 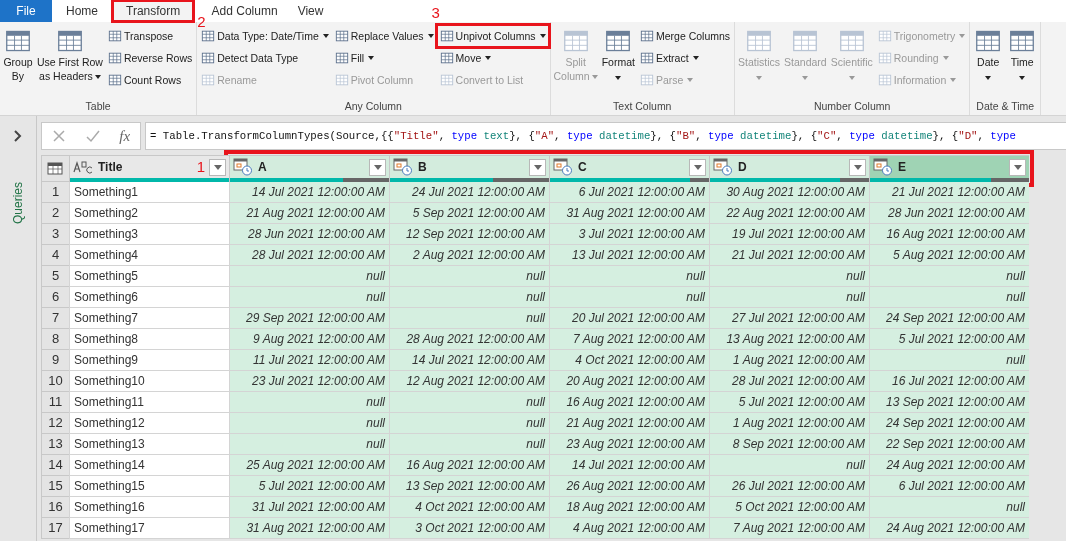 What do you see at coordinates (18, 203) in the screenshot?
I see `queries-label: Queries` at bounding box center [18, 203].